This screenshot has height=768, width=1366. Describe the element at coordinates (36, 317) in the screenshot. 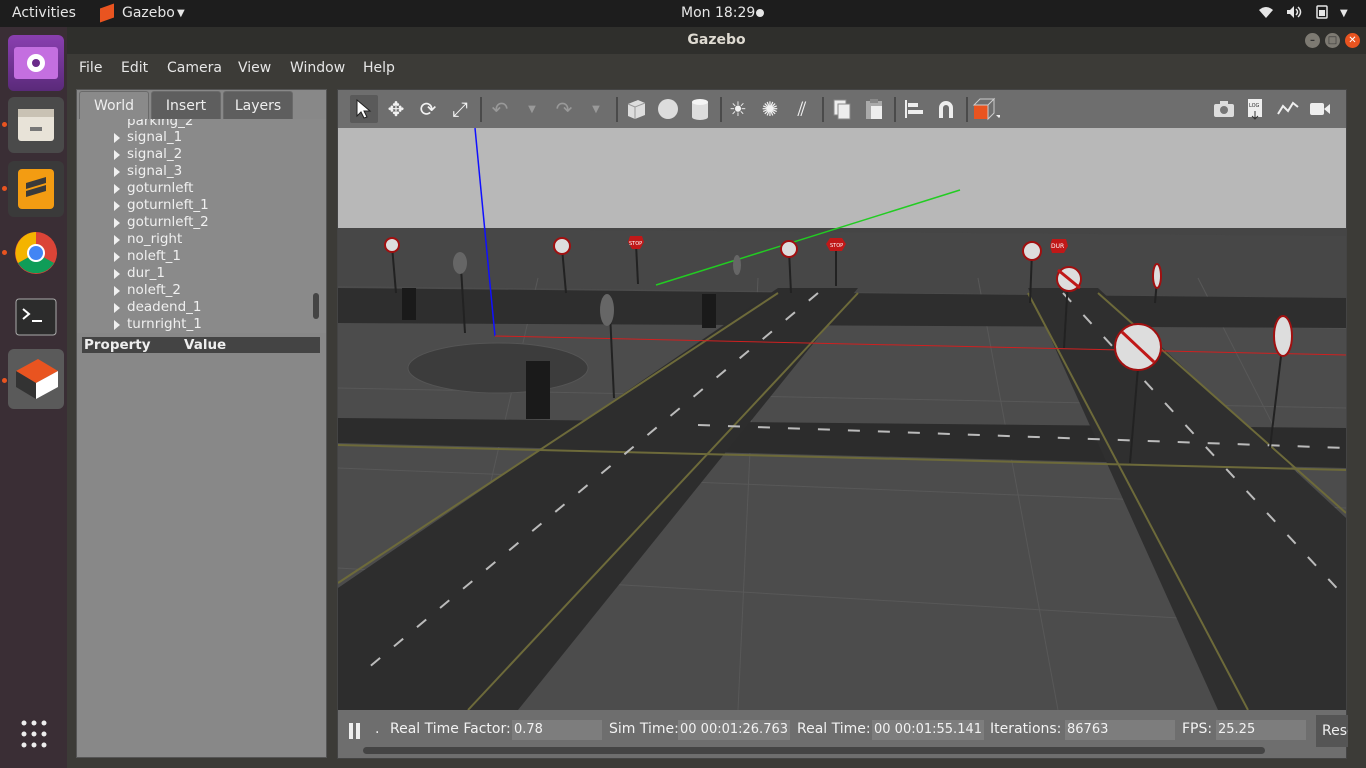

I see `terminal-icon` at that location.